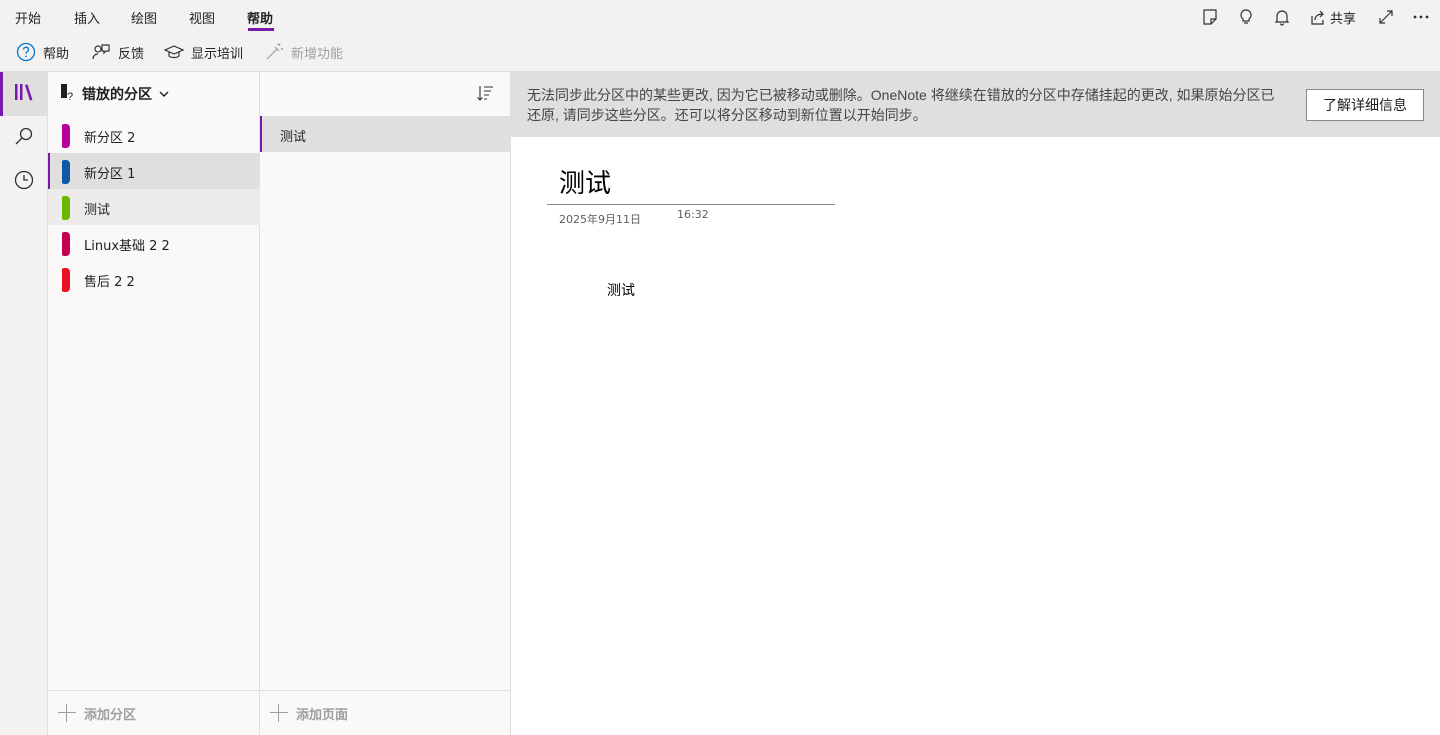 The image size is (1440, 735). I want to click on ribbon-tab-bar: 开始 插入 绘图 视图 帮助 共享, so click(720, 17).